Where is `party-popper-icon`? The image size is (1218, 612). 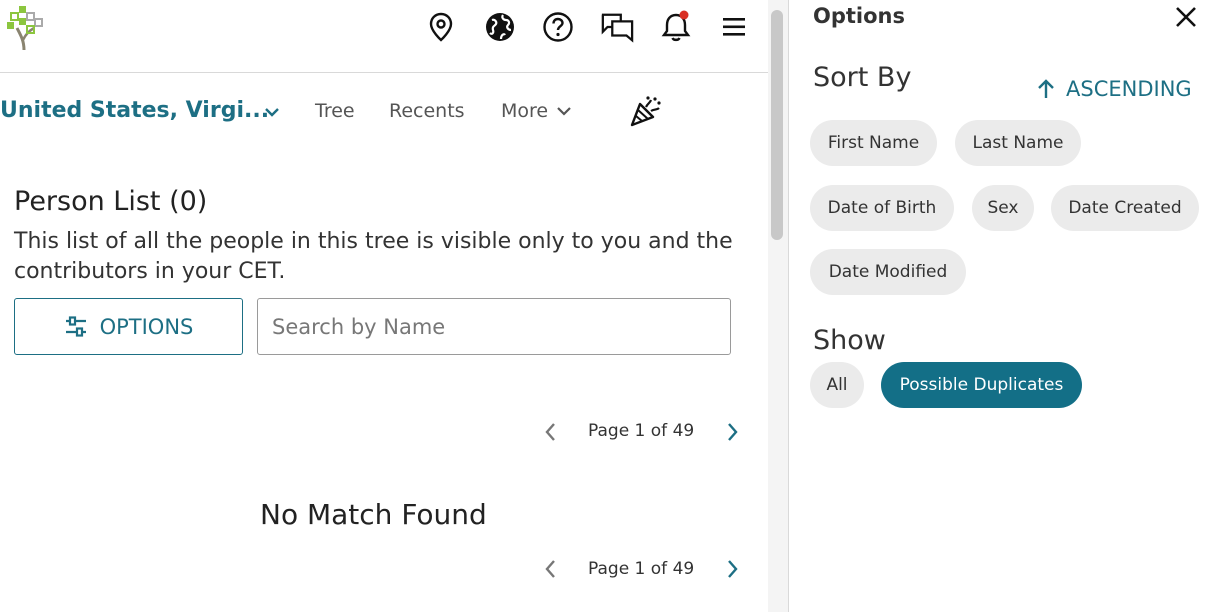
party-popper-icon is located at coordinates (646, 111).